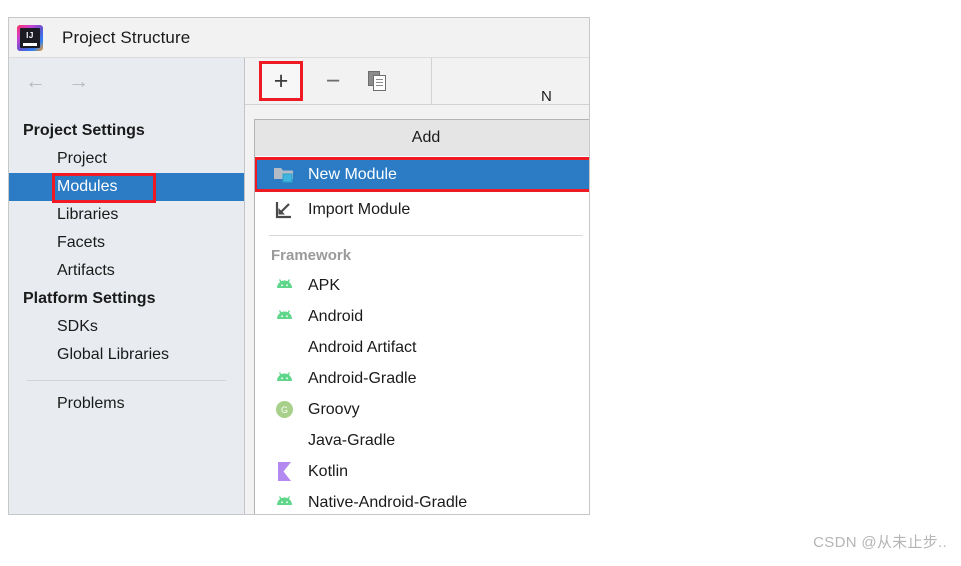  Describe the element at coordinates (126, 327) in the screenshot. I see `sidebar-item-sdks: SDKs` at that location.